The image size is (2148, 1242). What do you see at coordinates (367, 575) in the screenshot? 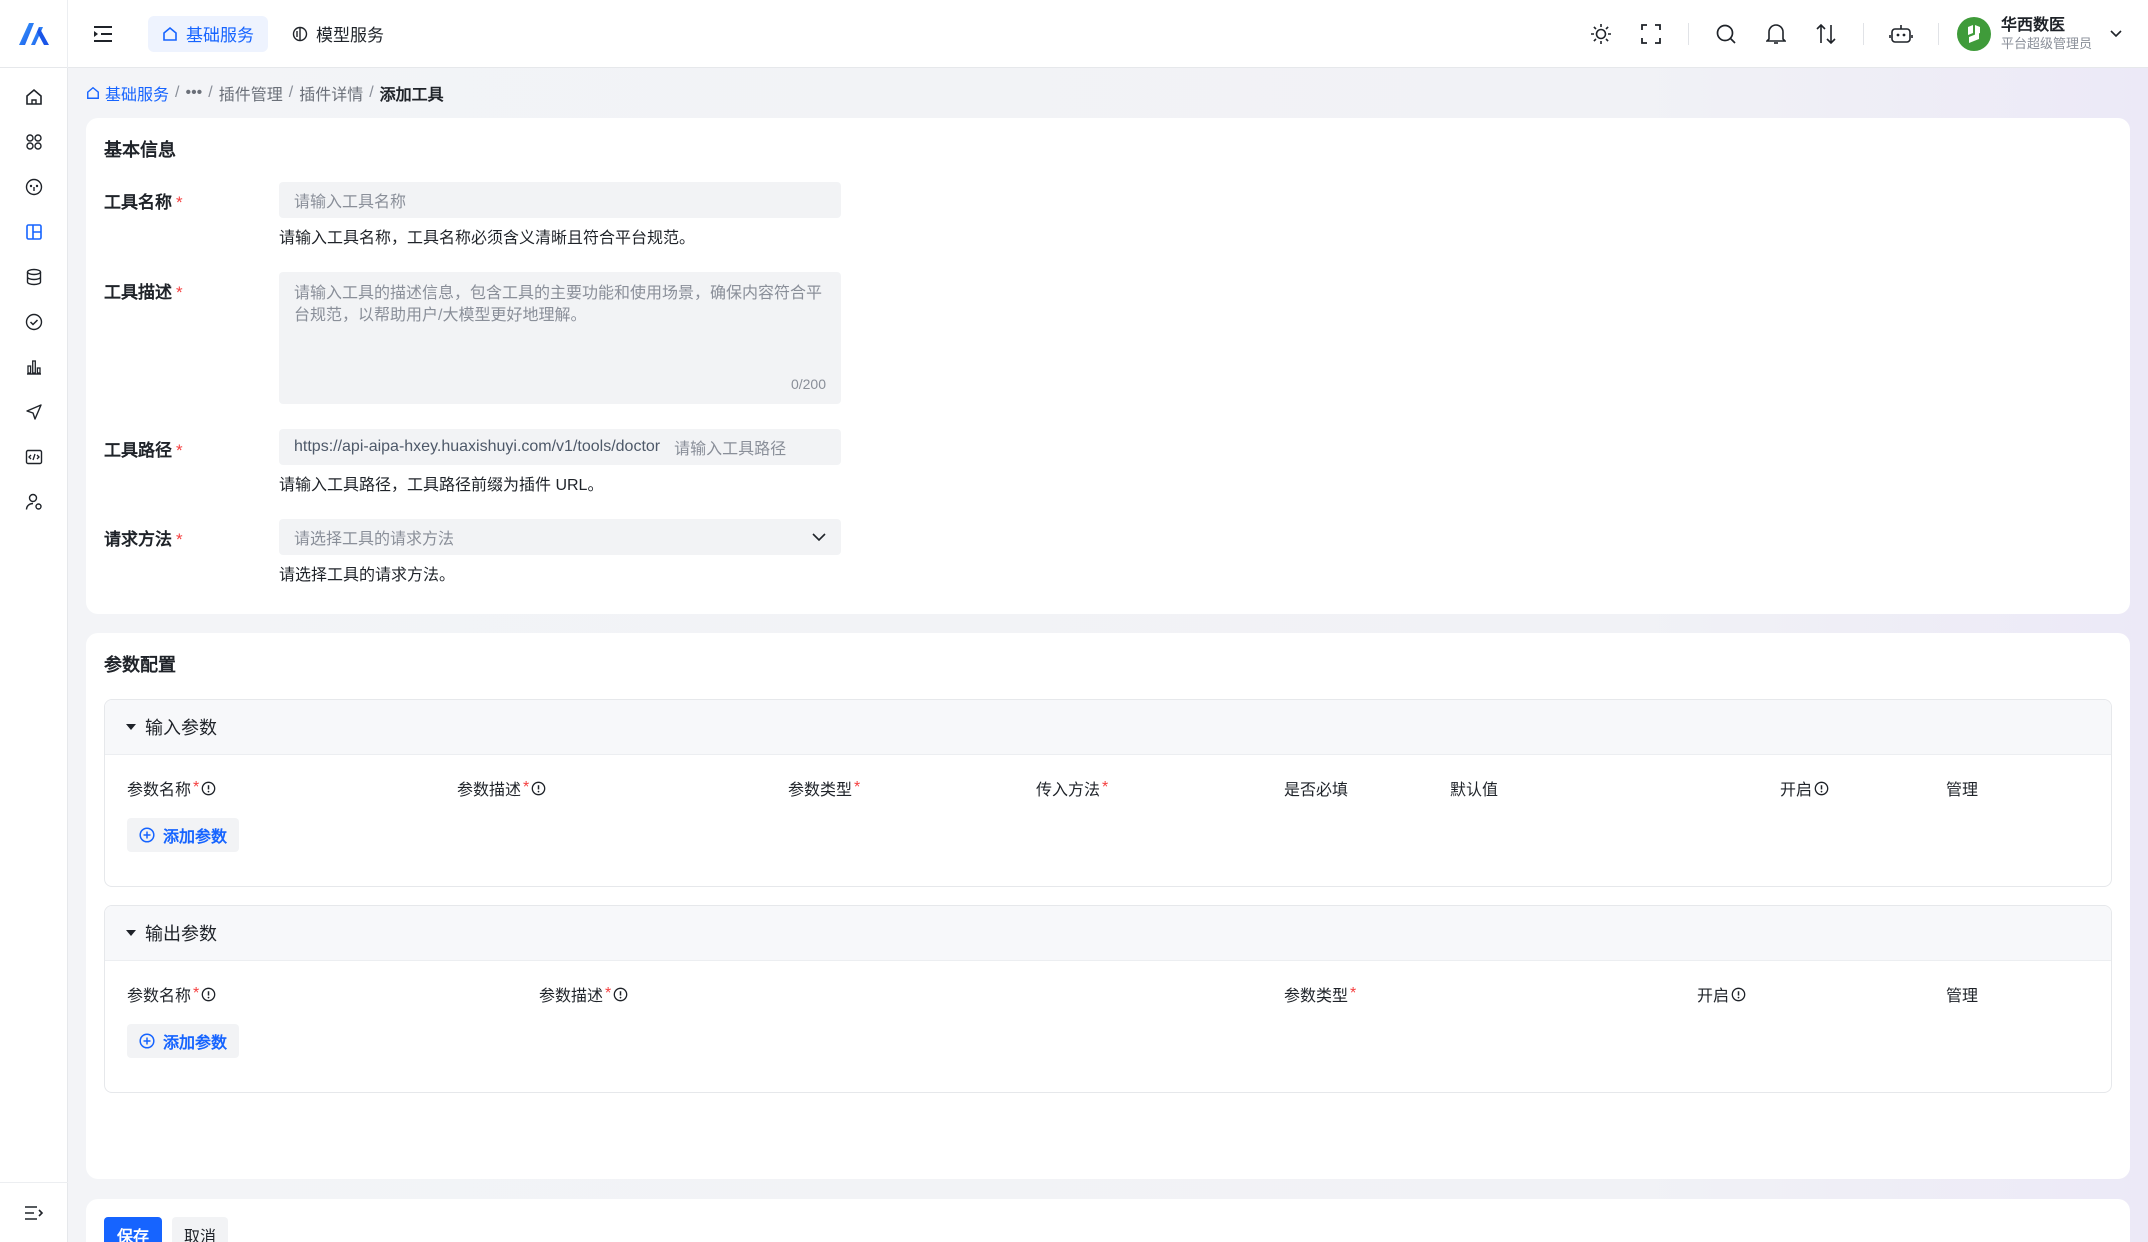
I see `request-method-help: 请选择工具的请求方法。` at bounding box center [367, 575].